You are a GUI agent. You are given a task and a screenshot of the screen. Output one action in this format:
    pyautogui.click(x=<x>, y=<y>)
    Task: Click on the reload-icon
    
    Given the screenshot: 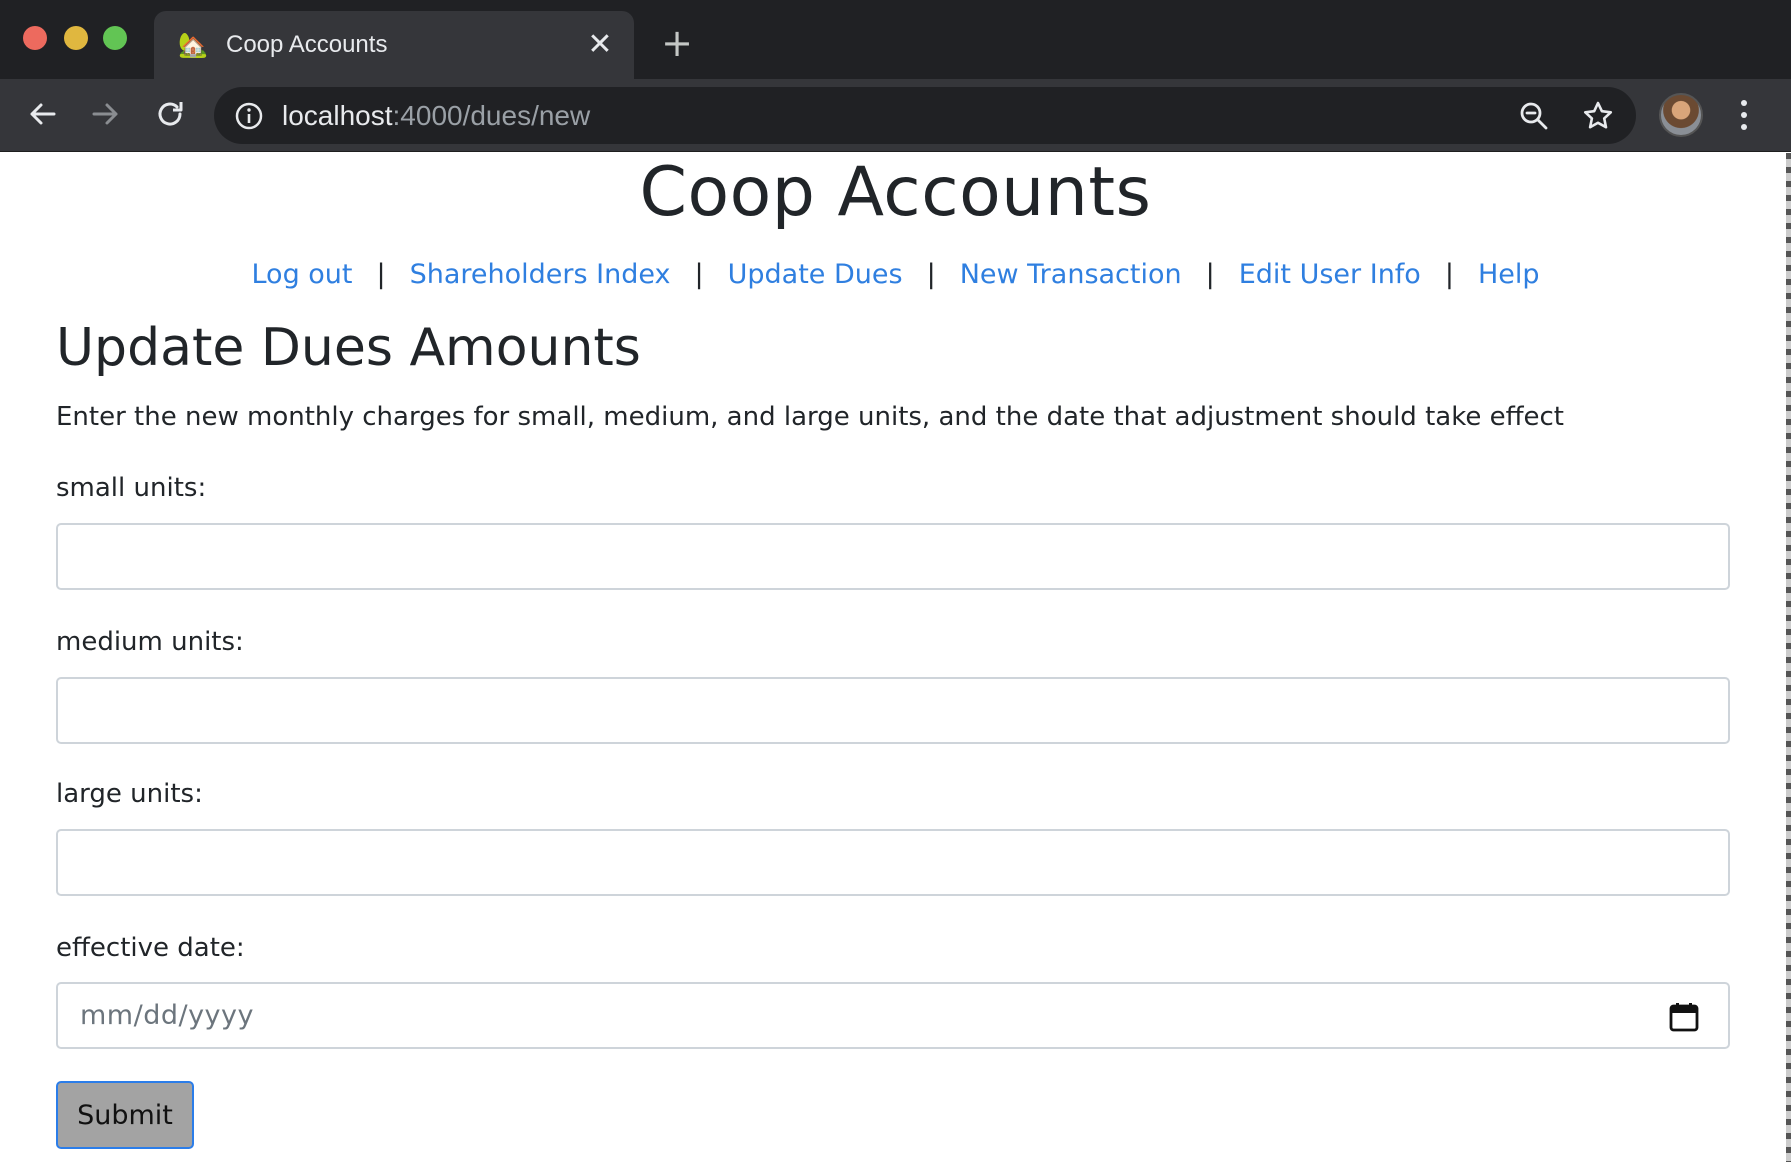 What is the action you would take?
    pyautogui.click(x=170, y=114)
    